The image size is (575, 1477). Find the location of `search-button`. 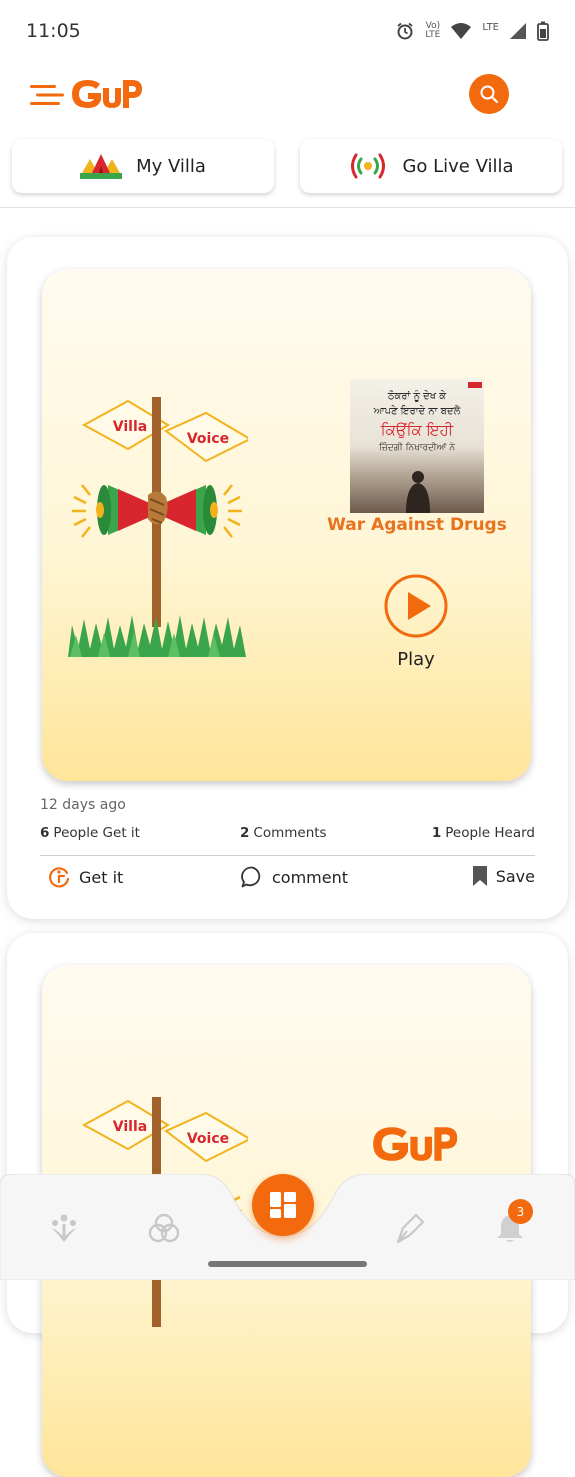

search-button is located at coordinates (489, 94).